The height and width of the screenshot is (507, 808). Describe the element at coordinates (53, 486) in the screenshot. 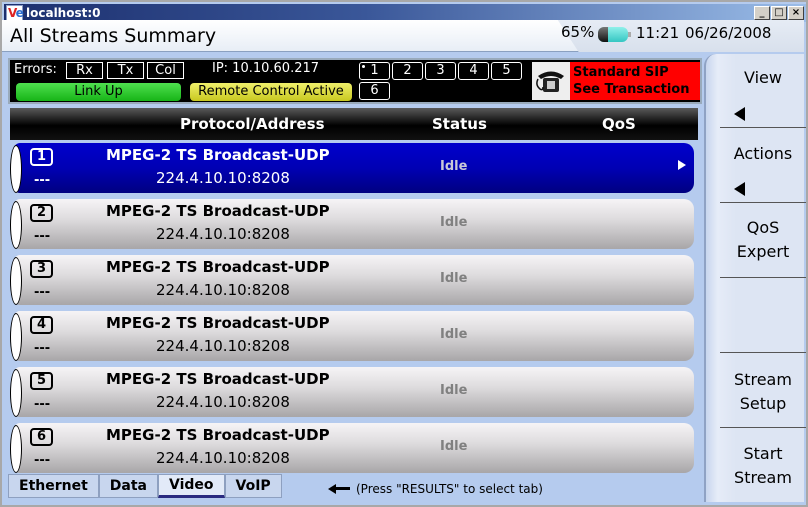

I see `tab-ethernet: Ethernet` at that location.